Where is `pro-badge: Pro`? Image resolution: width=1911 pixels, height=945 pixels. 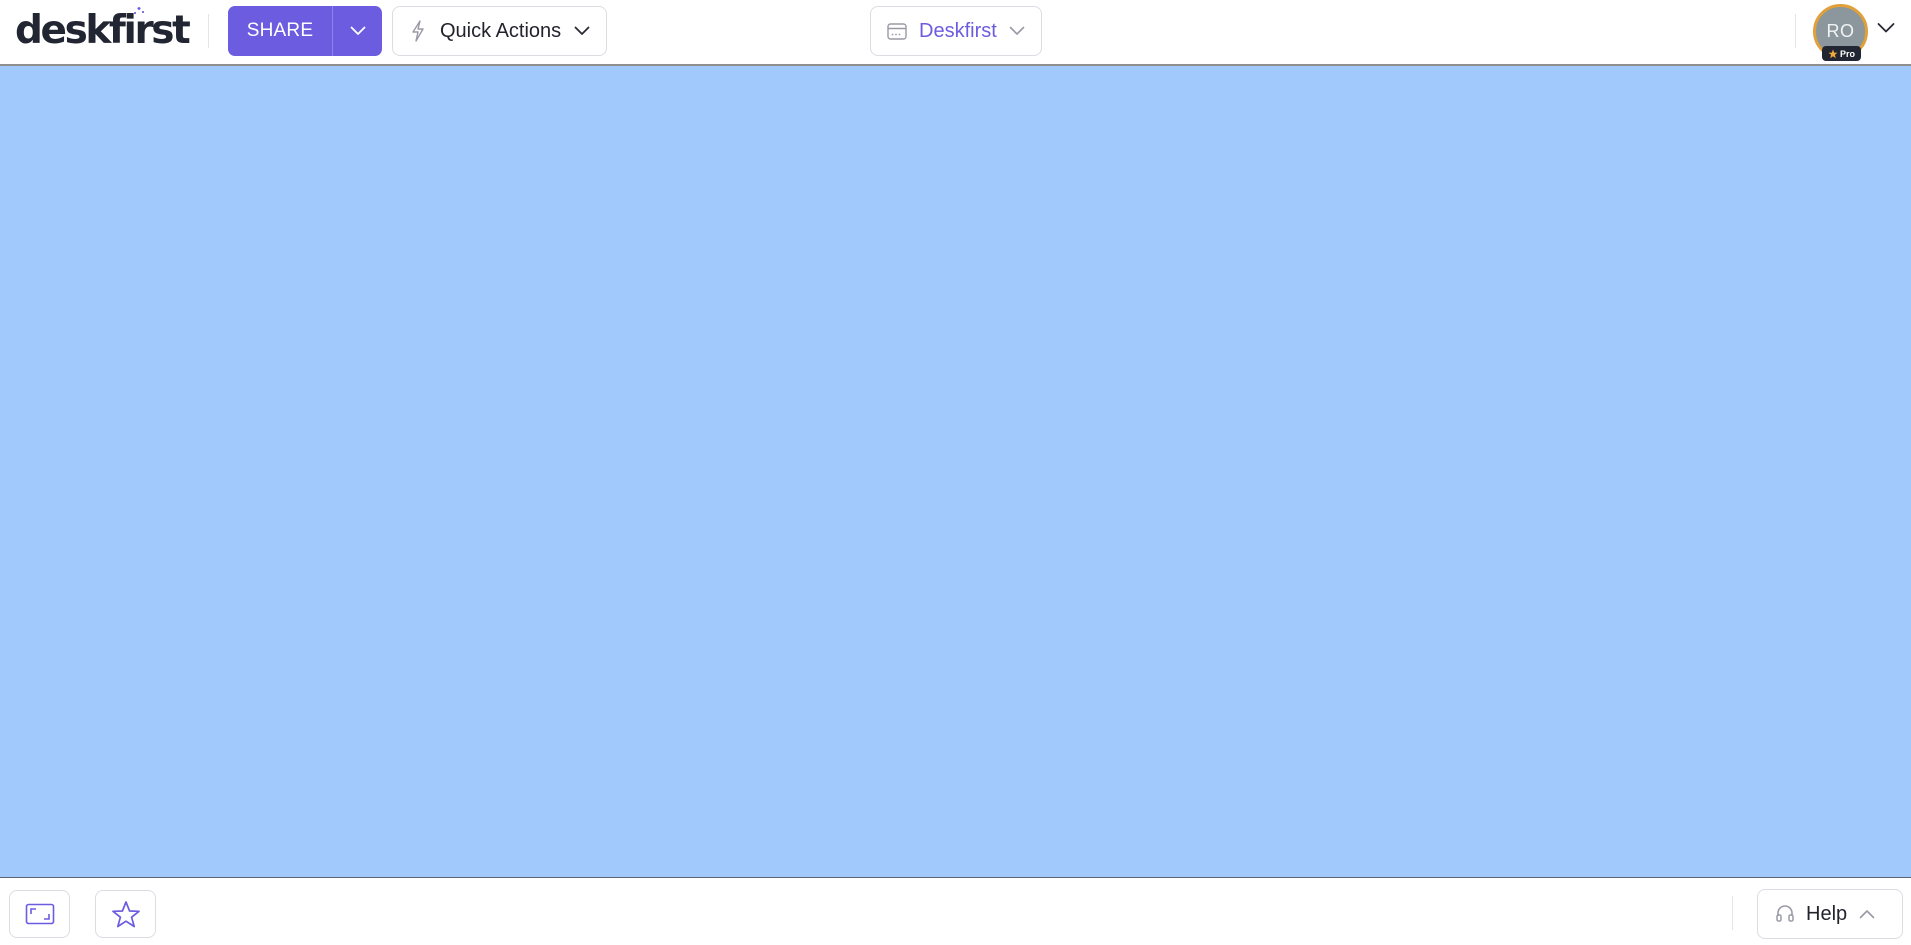
pro-badge: Pro is located at coordinates (1841, 53).